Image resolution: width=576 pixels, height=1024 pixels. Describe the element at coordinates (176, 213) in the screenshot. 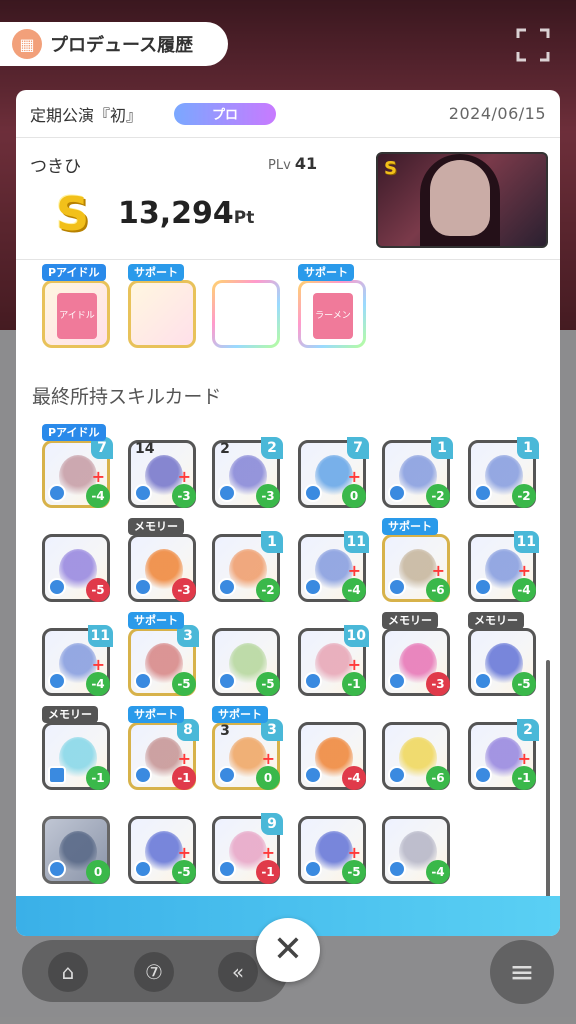

I see `score-number: 13,294` at that location.